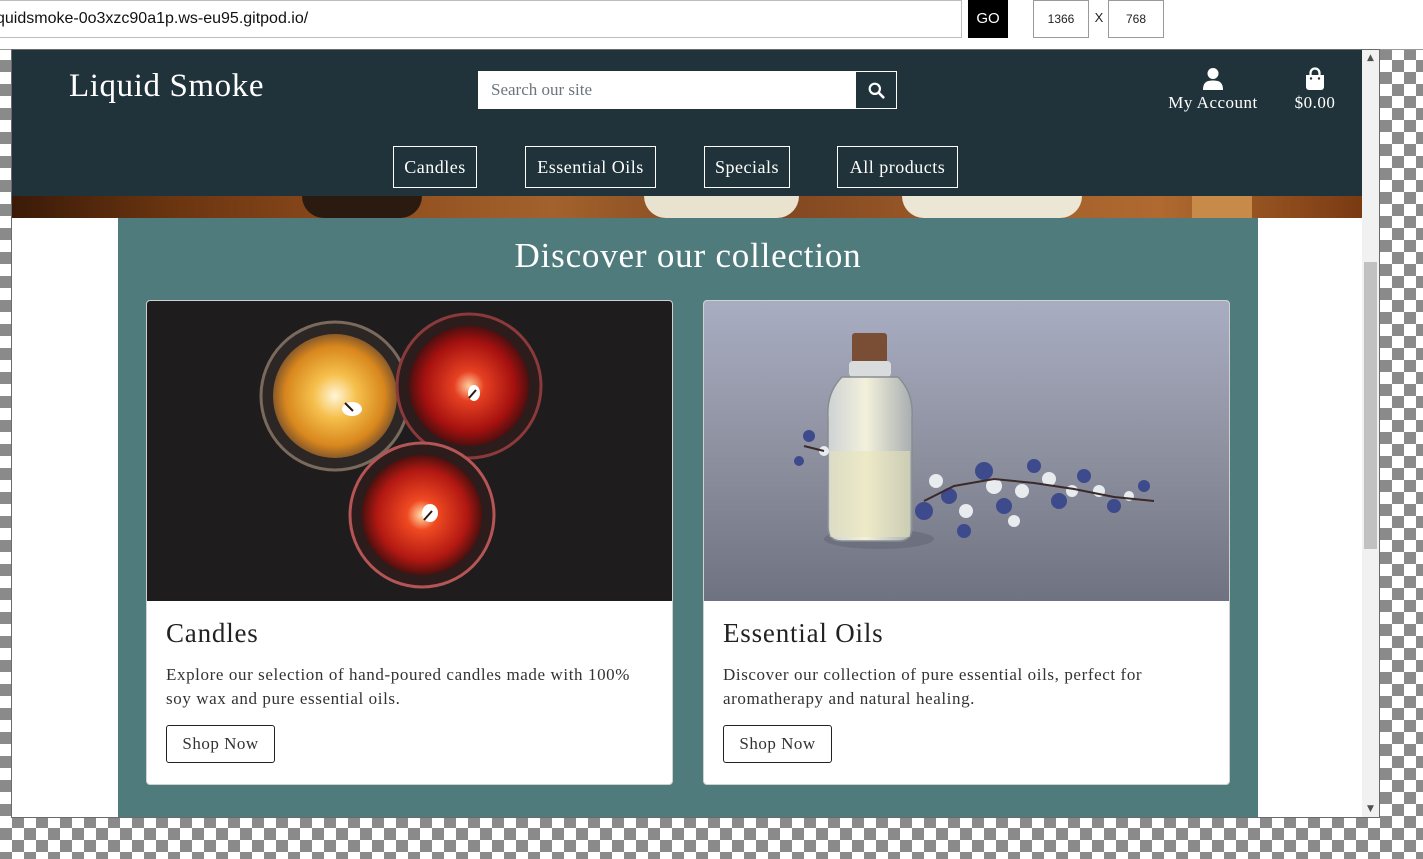  What do you see at coordinates (667, 90) in the screenshot?
I see `search-input` at bounding box center [667, 90].